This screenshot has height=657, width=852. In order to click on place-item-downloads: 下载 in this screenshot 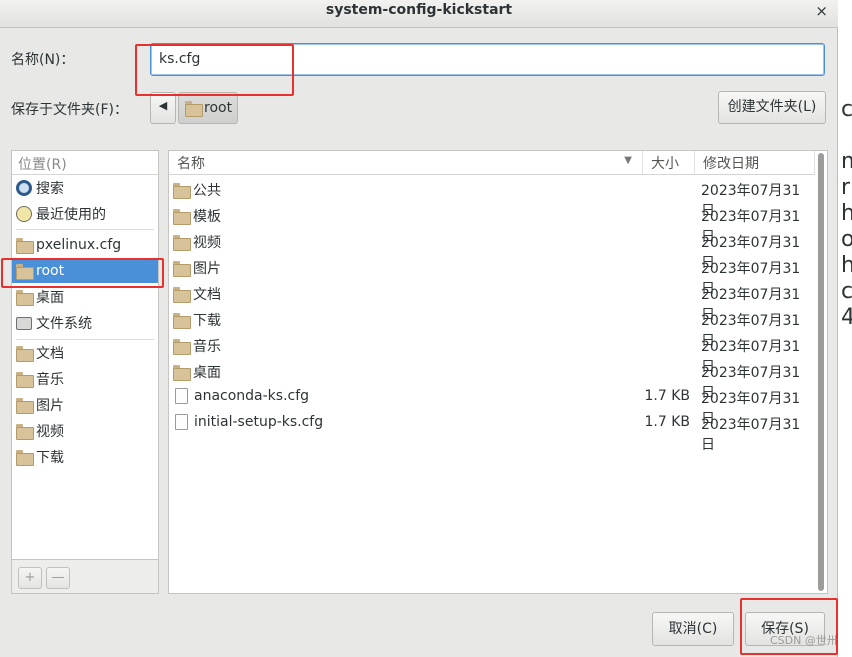, I will do `click(85, 457)`.